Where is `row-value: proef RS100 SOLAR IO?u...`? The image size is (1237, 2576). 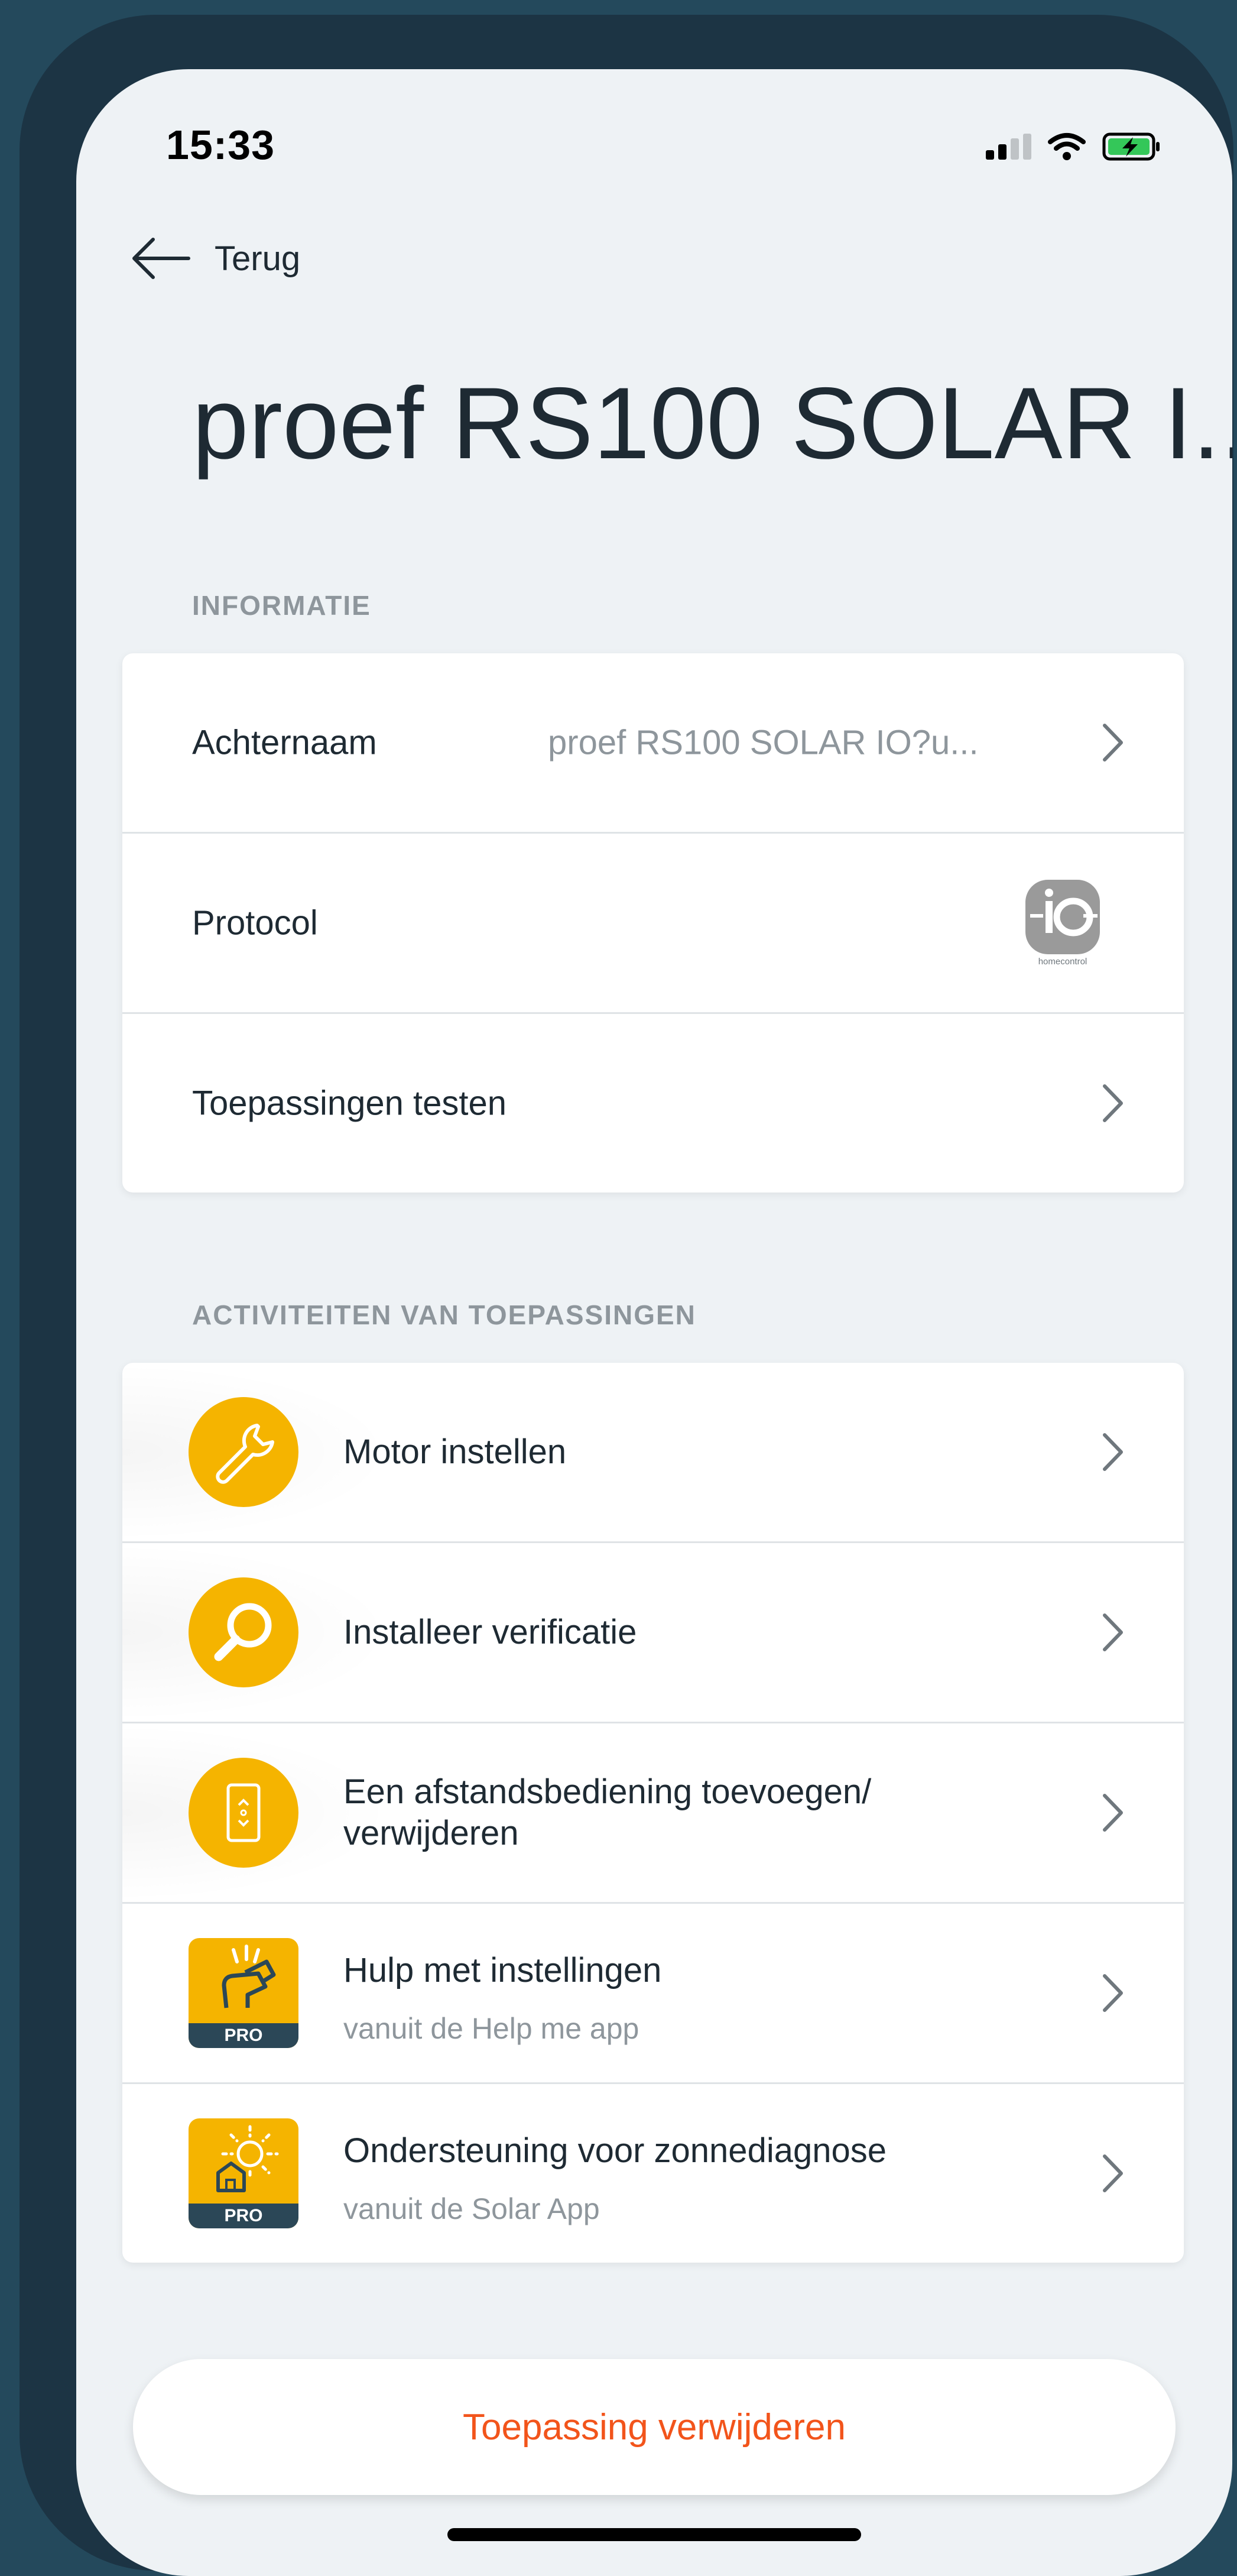 row-value: proef RS100 SOLAR IO?u... is located at coordinates (763, 742).